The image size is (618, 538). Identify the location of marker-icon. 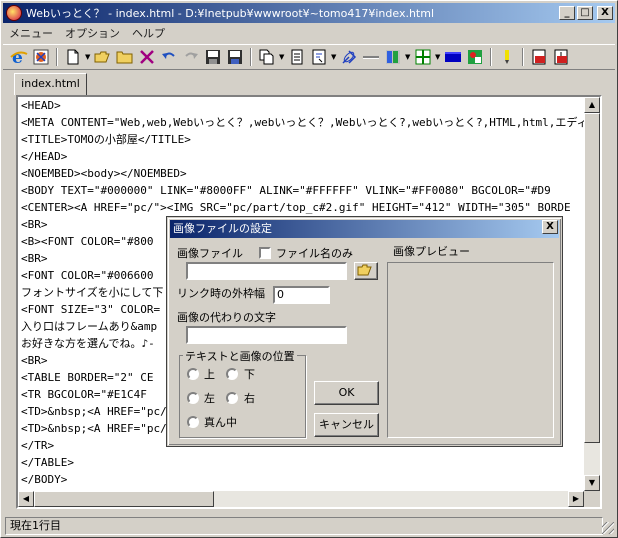
(507, 57).